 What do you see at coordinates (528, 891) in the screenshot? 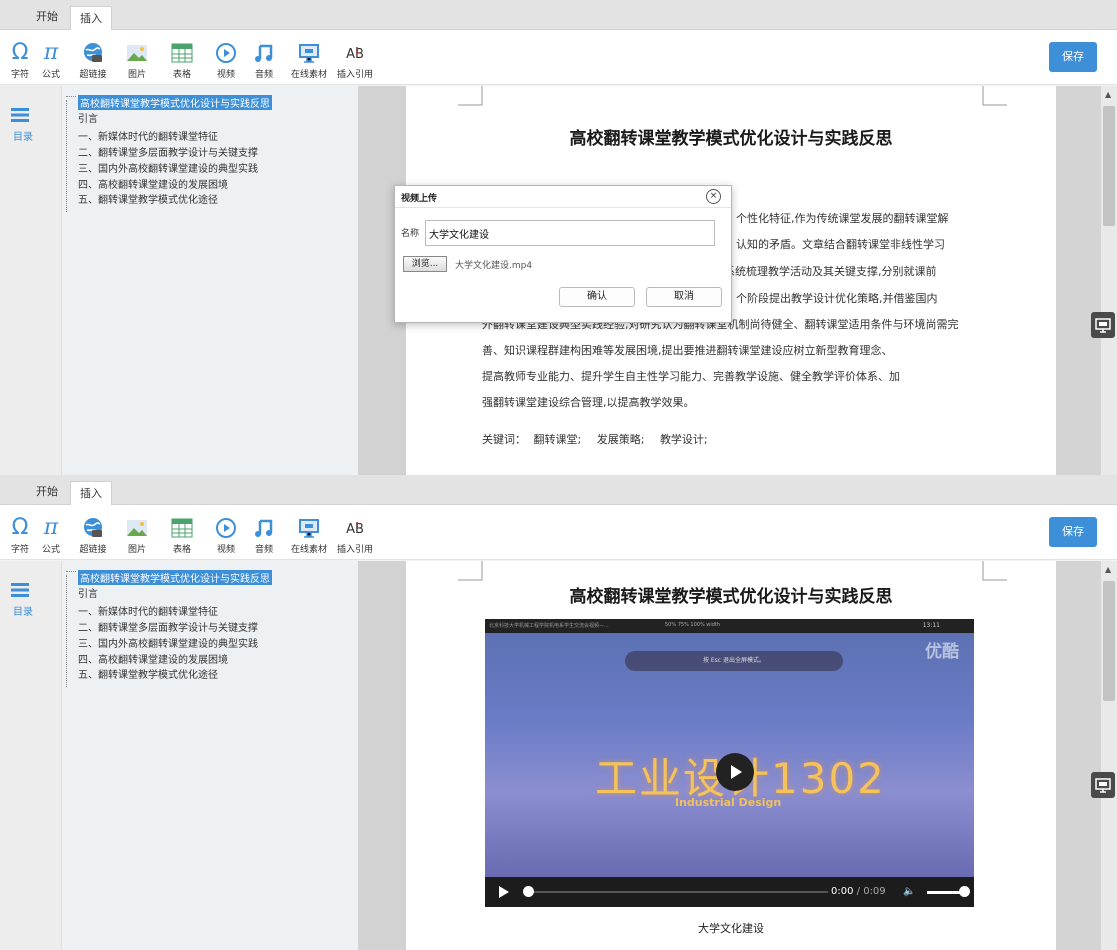
I see `progress-handle` at bounding box center [528, 891].